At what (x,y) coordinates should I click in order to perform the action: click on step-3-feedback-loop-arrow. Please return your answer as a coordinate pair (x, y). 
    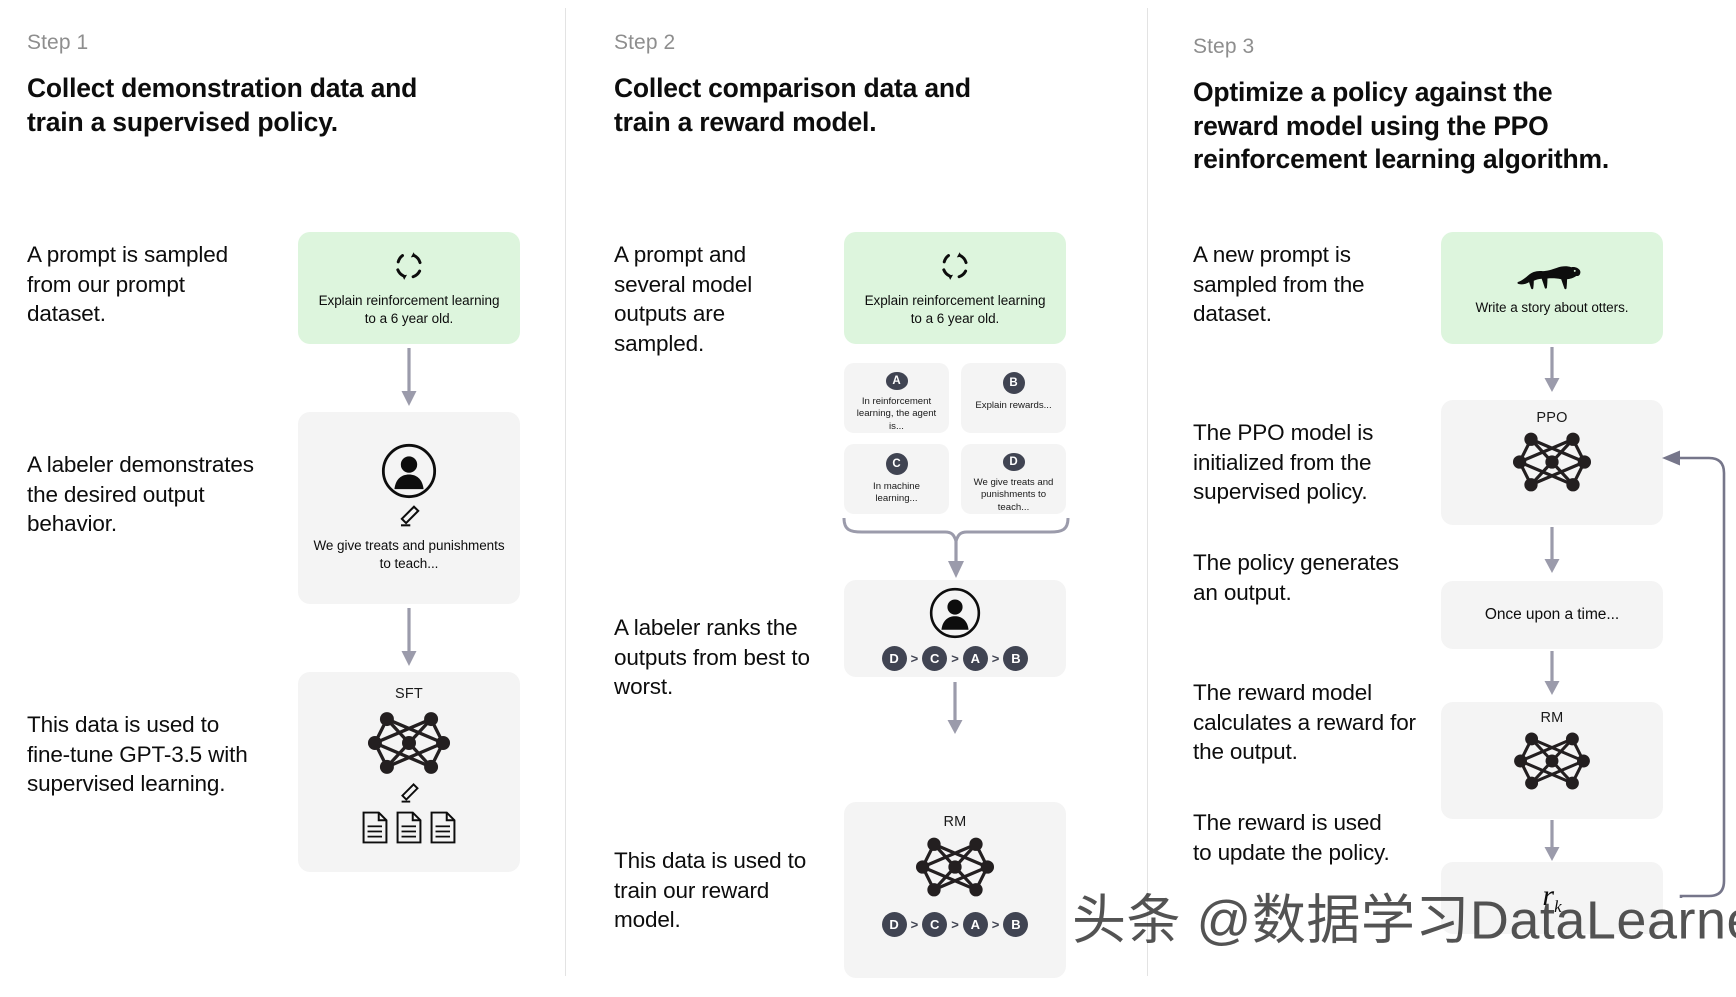
    Looking at the image, I should click on (1694, 674).